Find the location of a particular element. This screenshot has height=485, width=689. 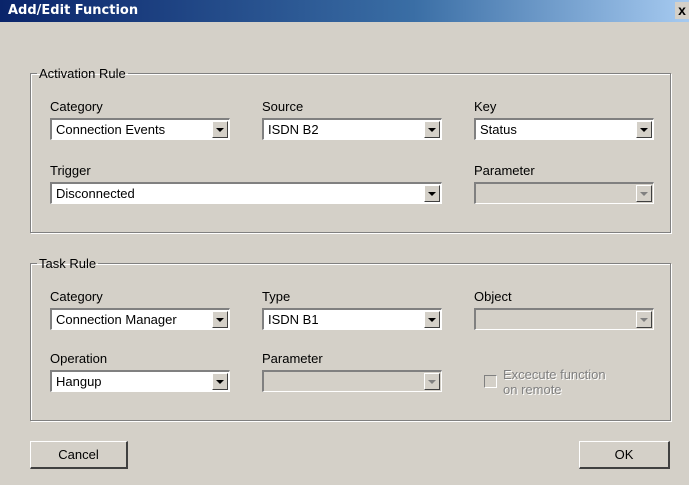

task-type-label: Type is located at coordinates (276, 296).